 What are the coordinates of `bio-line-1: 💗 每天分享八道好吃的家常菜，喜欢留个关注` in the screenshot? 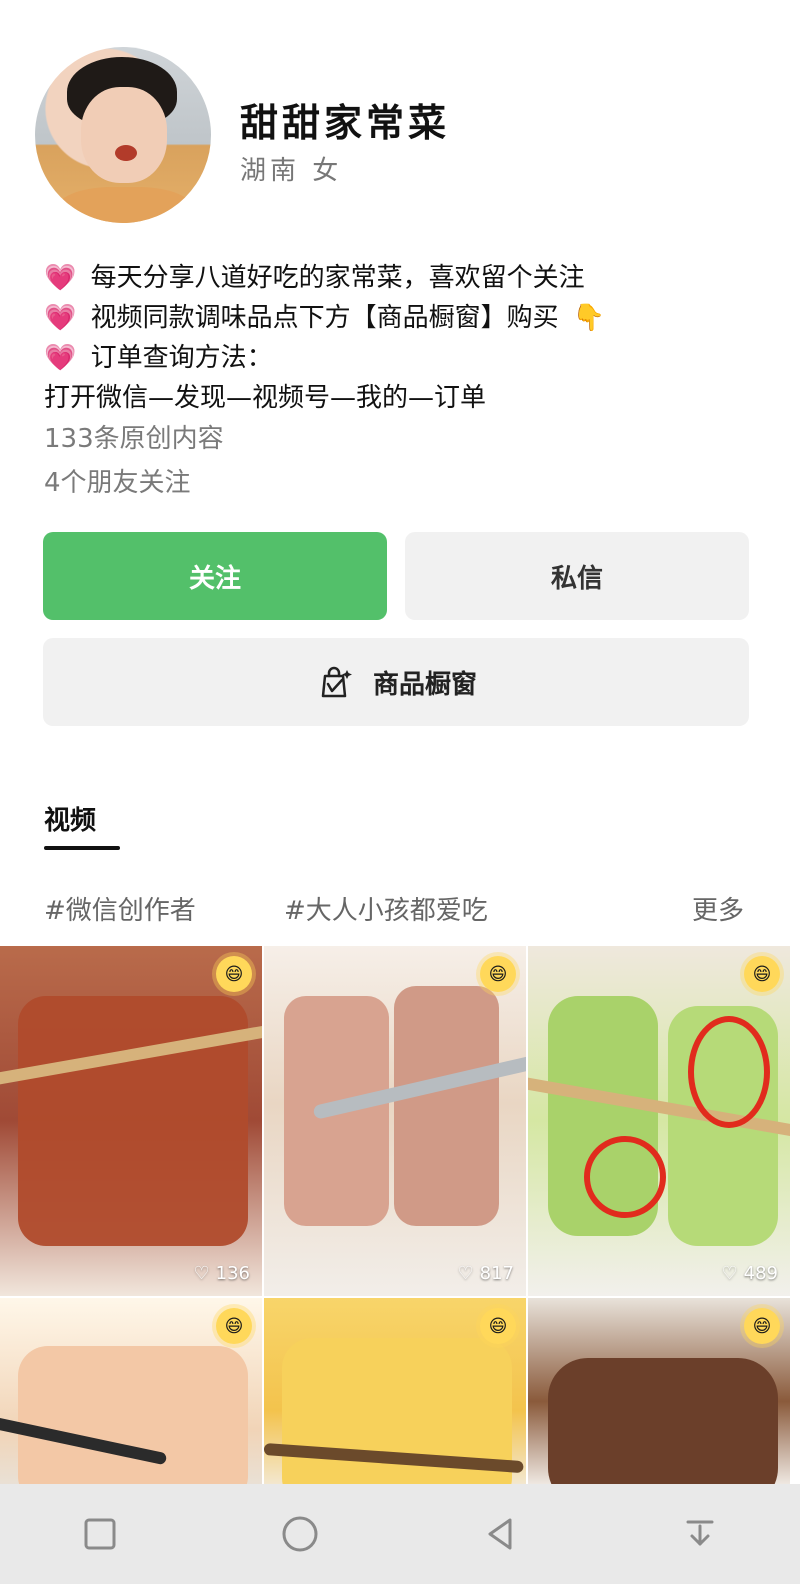 It's located at (404, 278).